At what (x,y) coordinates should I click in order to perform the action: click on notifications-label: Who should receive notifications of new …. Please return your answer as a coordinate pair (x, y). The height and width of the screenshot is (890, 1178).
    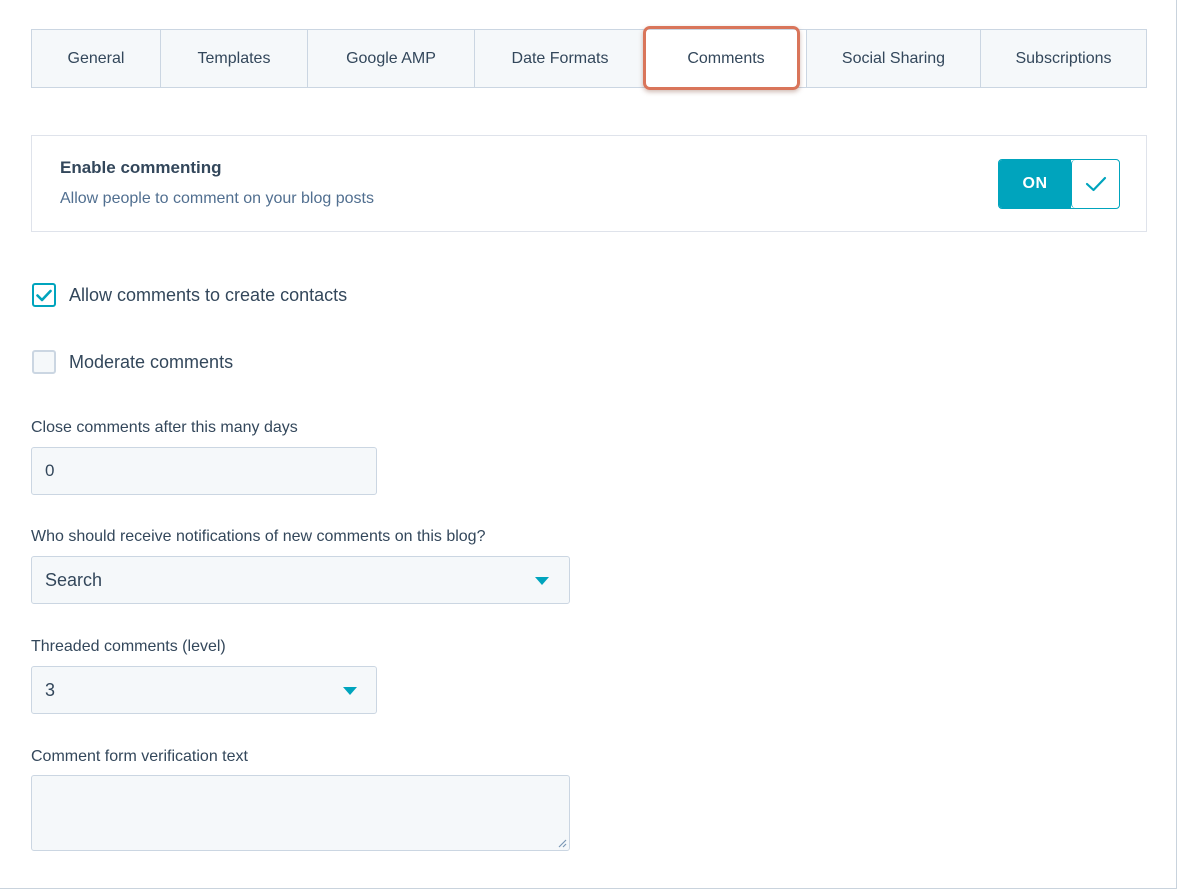
    Looking at the image, I should click on (258, 536).